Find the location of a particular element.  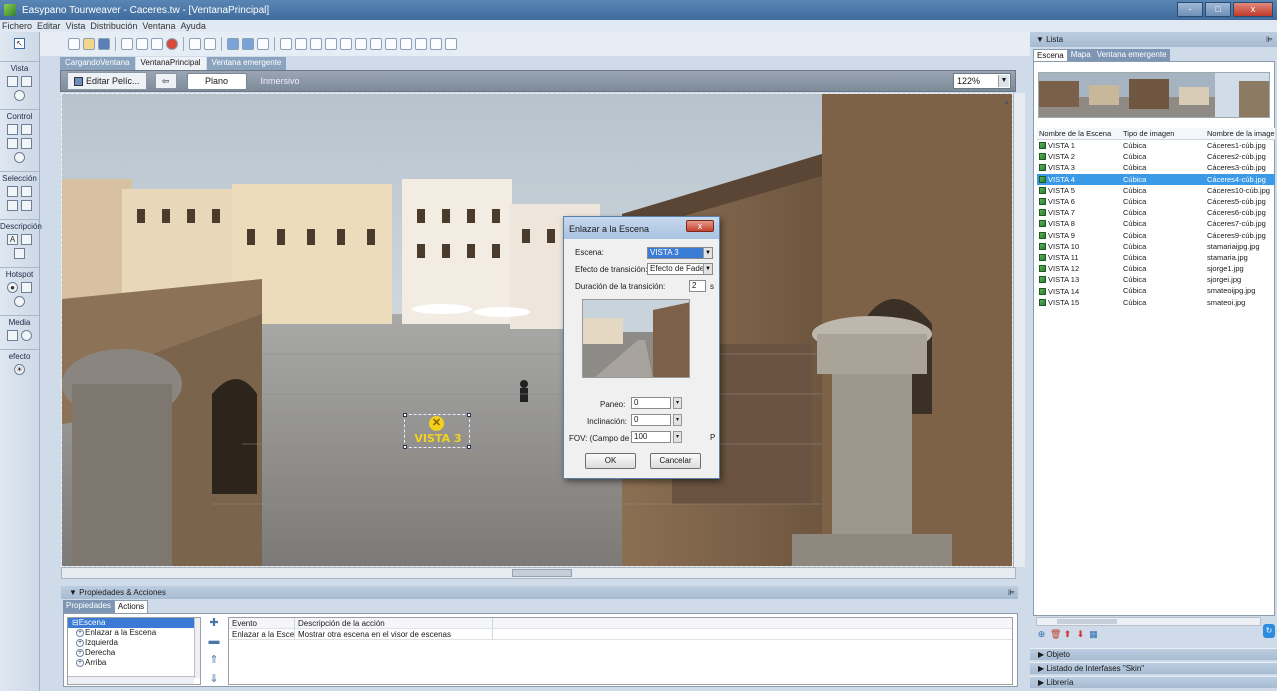

tree-node-derecha: + Derecha is located at coordinates (134, 653).